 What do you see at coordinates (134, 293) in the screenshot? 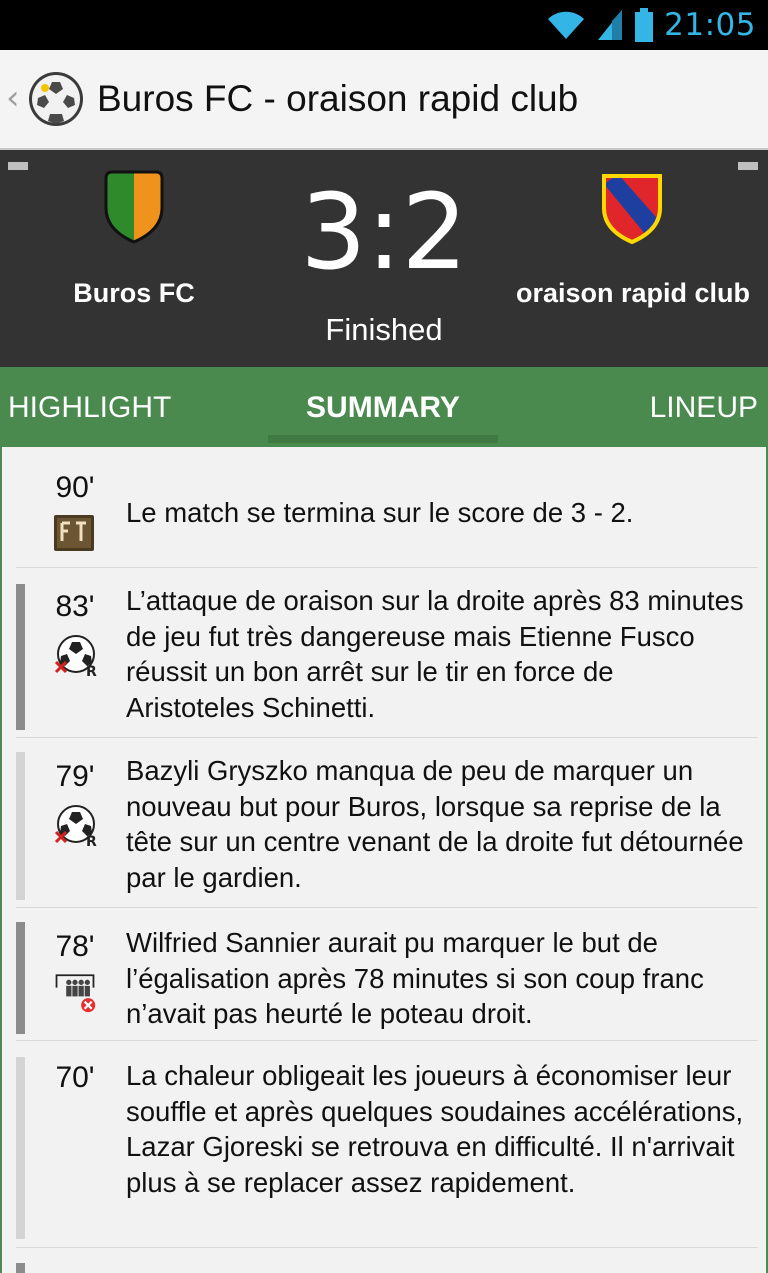
I see `home-team-name: Buros FC` at bounding box center [134, 293].